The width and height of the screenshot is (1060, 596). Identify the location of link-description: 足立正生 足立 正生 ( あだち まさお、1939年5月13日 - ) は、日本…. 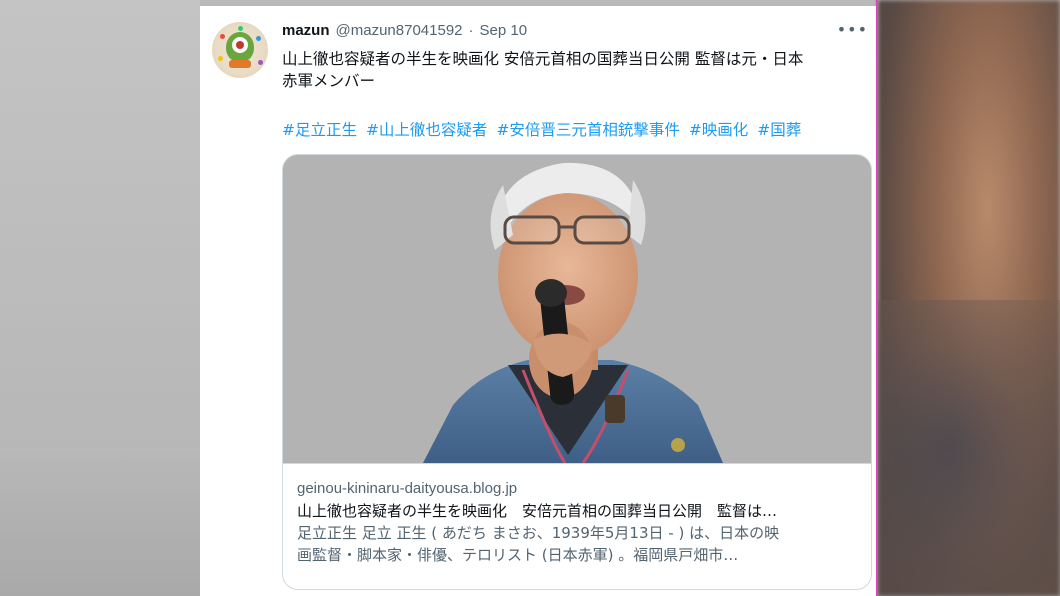
(578, 544).